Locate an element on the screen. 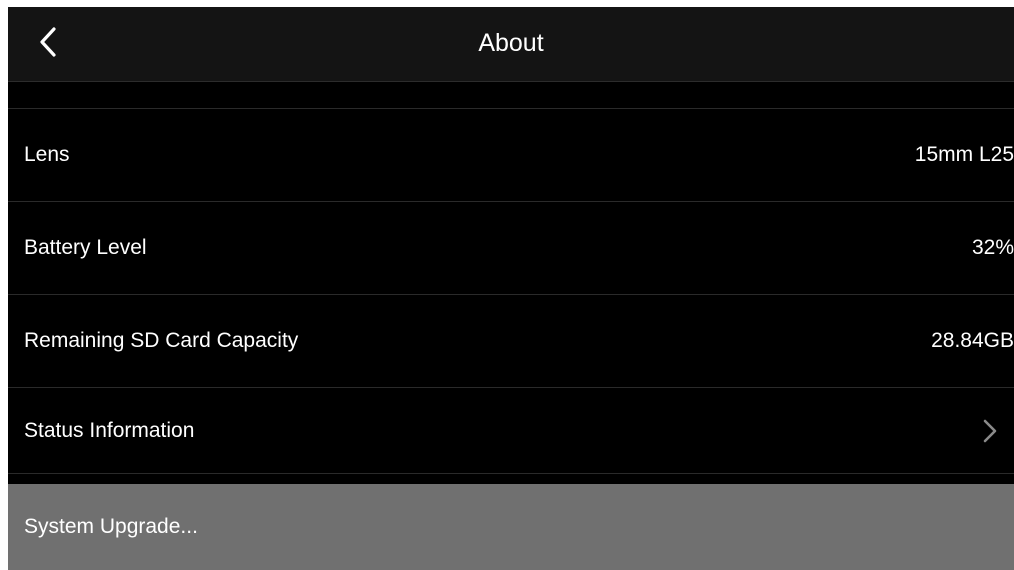  header-bar: About is located at coordinates (511, 44).